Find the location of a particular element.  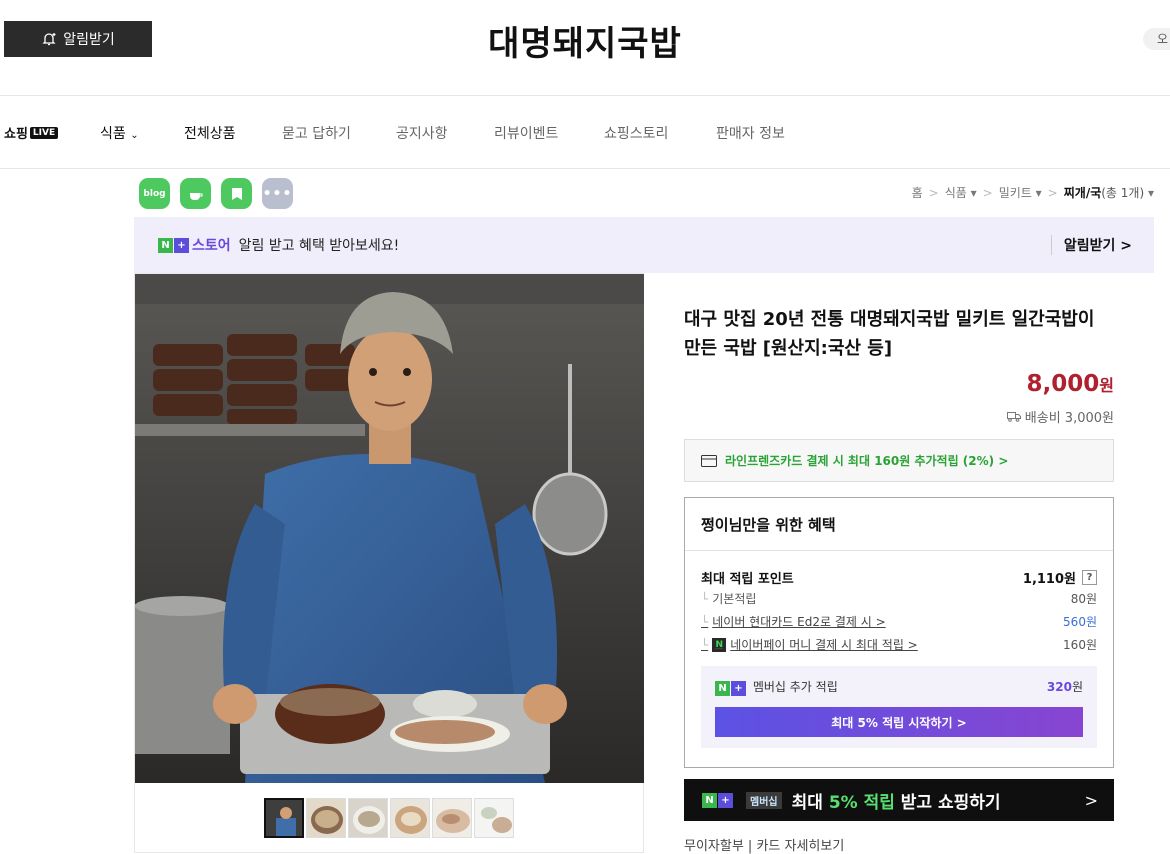

shop-banner-suffix: 받고 쇼핑하기 is located at coordinates (950, 802).